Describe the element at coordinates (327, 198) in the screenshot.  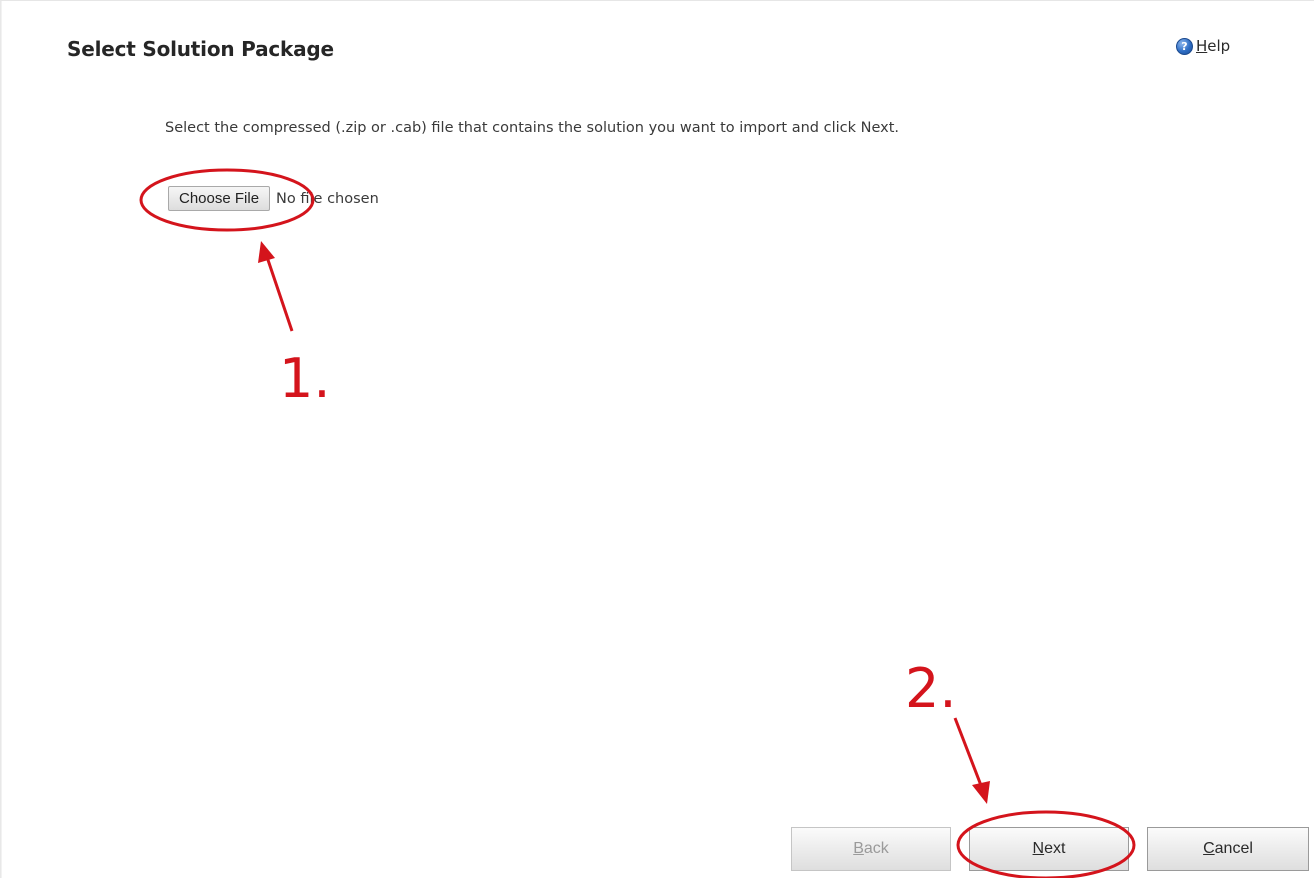
I see `file-status-text: No file chosen` at that location.